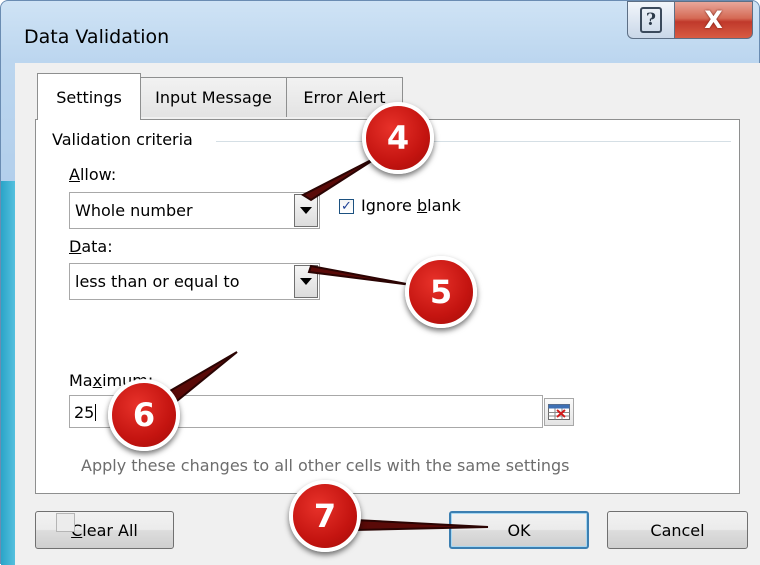 The width and height of the screenshot is (760, 565). I want to click on data-dropdown: less than or equal to, so click(194, 281).